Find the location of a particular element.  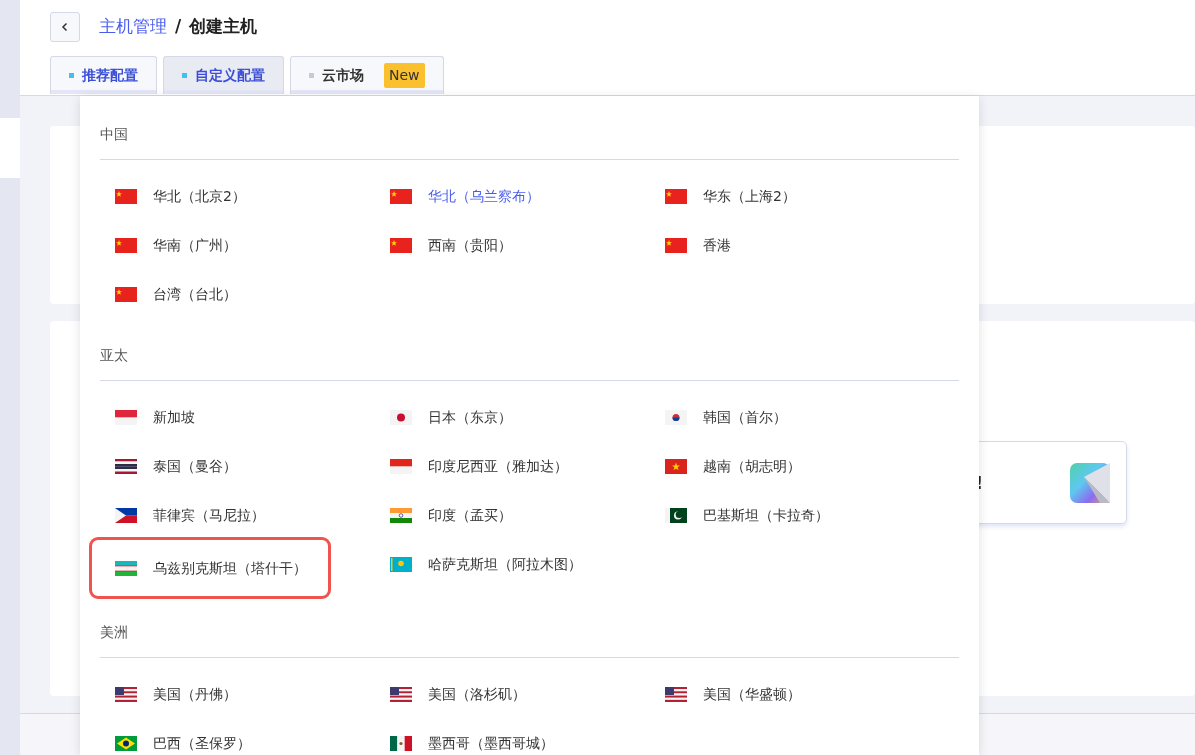

kazakhstan-flag-icon is located at coordinates (401, 564).